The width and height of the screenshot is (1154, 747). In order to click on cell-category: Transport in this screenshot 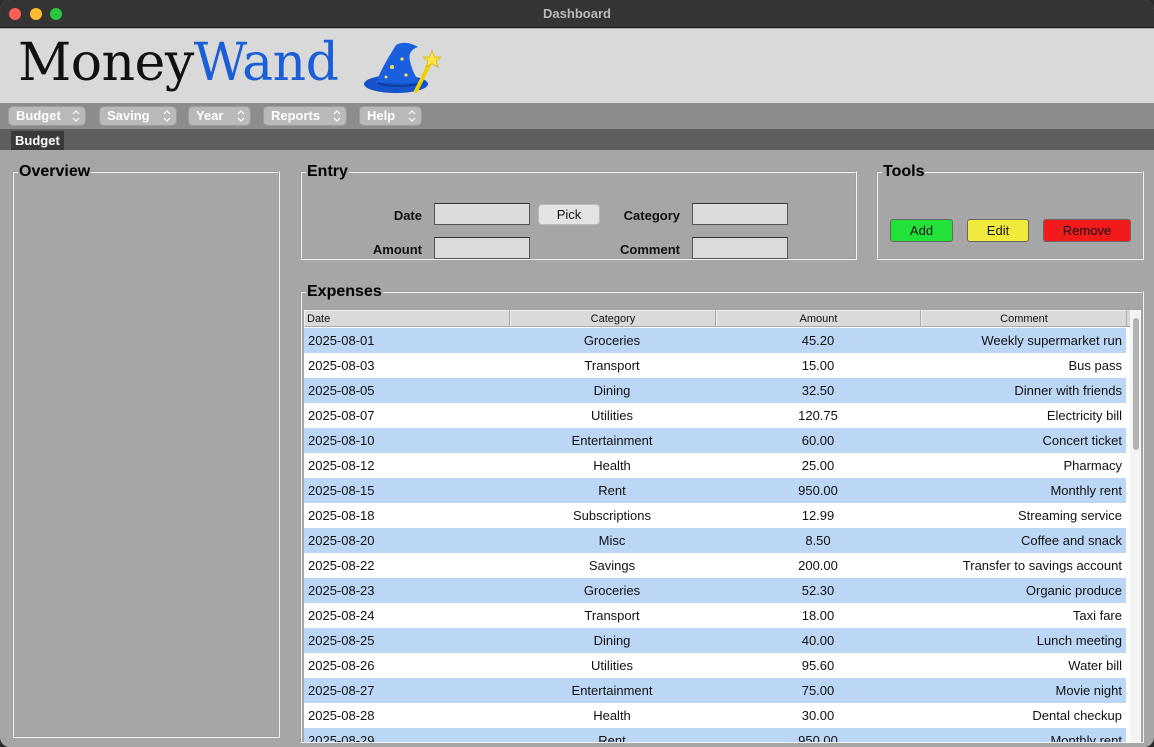, I will do `click(612, 365)`.